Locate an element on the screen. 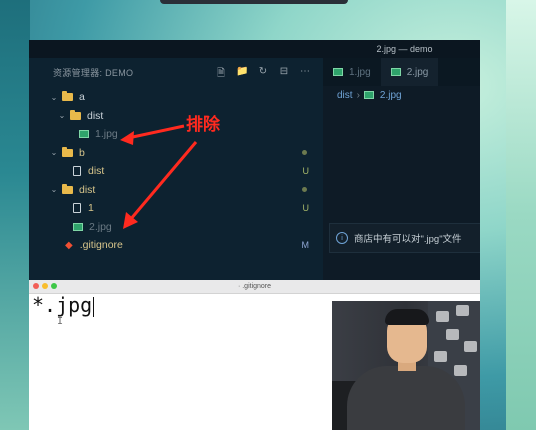  editor-titlebar: · .gitignore is located at coordinates (254, 287).